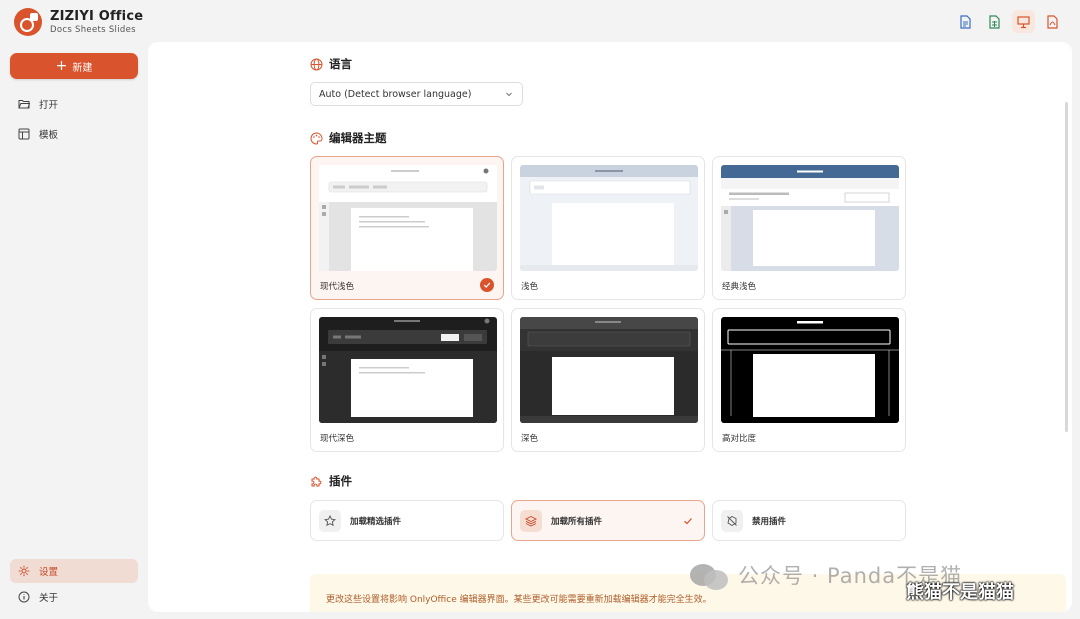 The width and height of the screenshot is (1080, 619). Describe the element at coordinates (810, 218) in the screenshot. I see `theme-preview-classic-light` at that location.